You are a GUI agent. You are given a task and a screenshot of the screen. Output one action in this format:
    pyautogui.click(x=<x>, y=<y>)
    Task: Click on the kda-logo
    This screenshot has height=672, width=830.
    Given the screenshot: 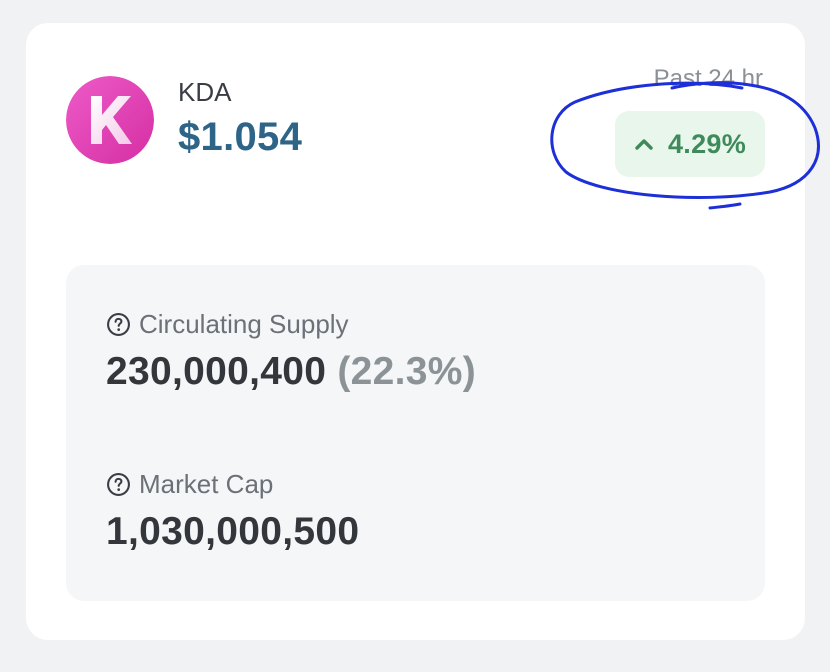 What is the action you would take?
    pyautogui.click(x=110, y=120)
    